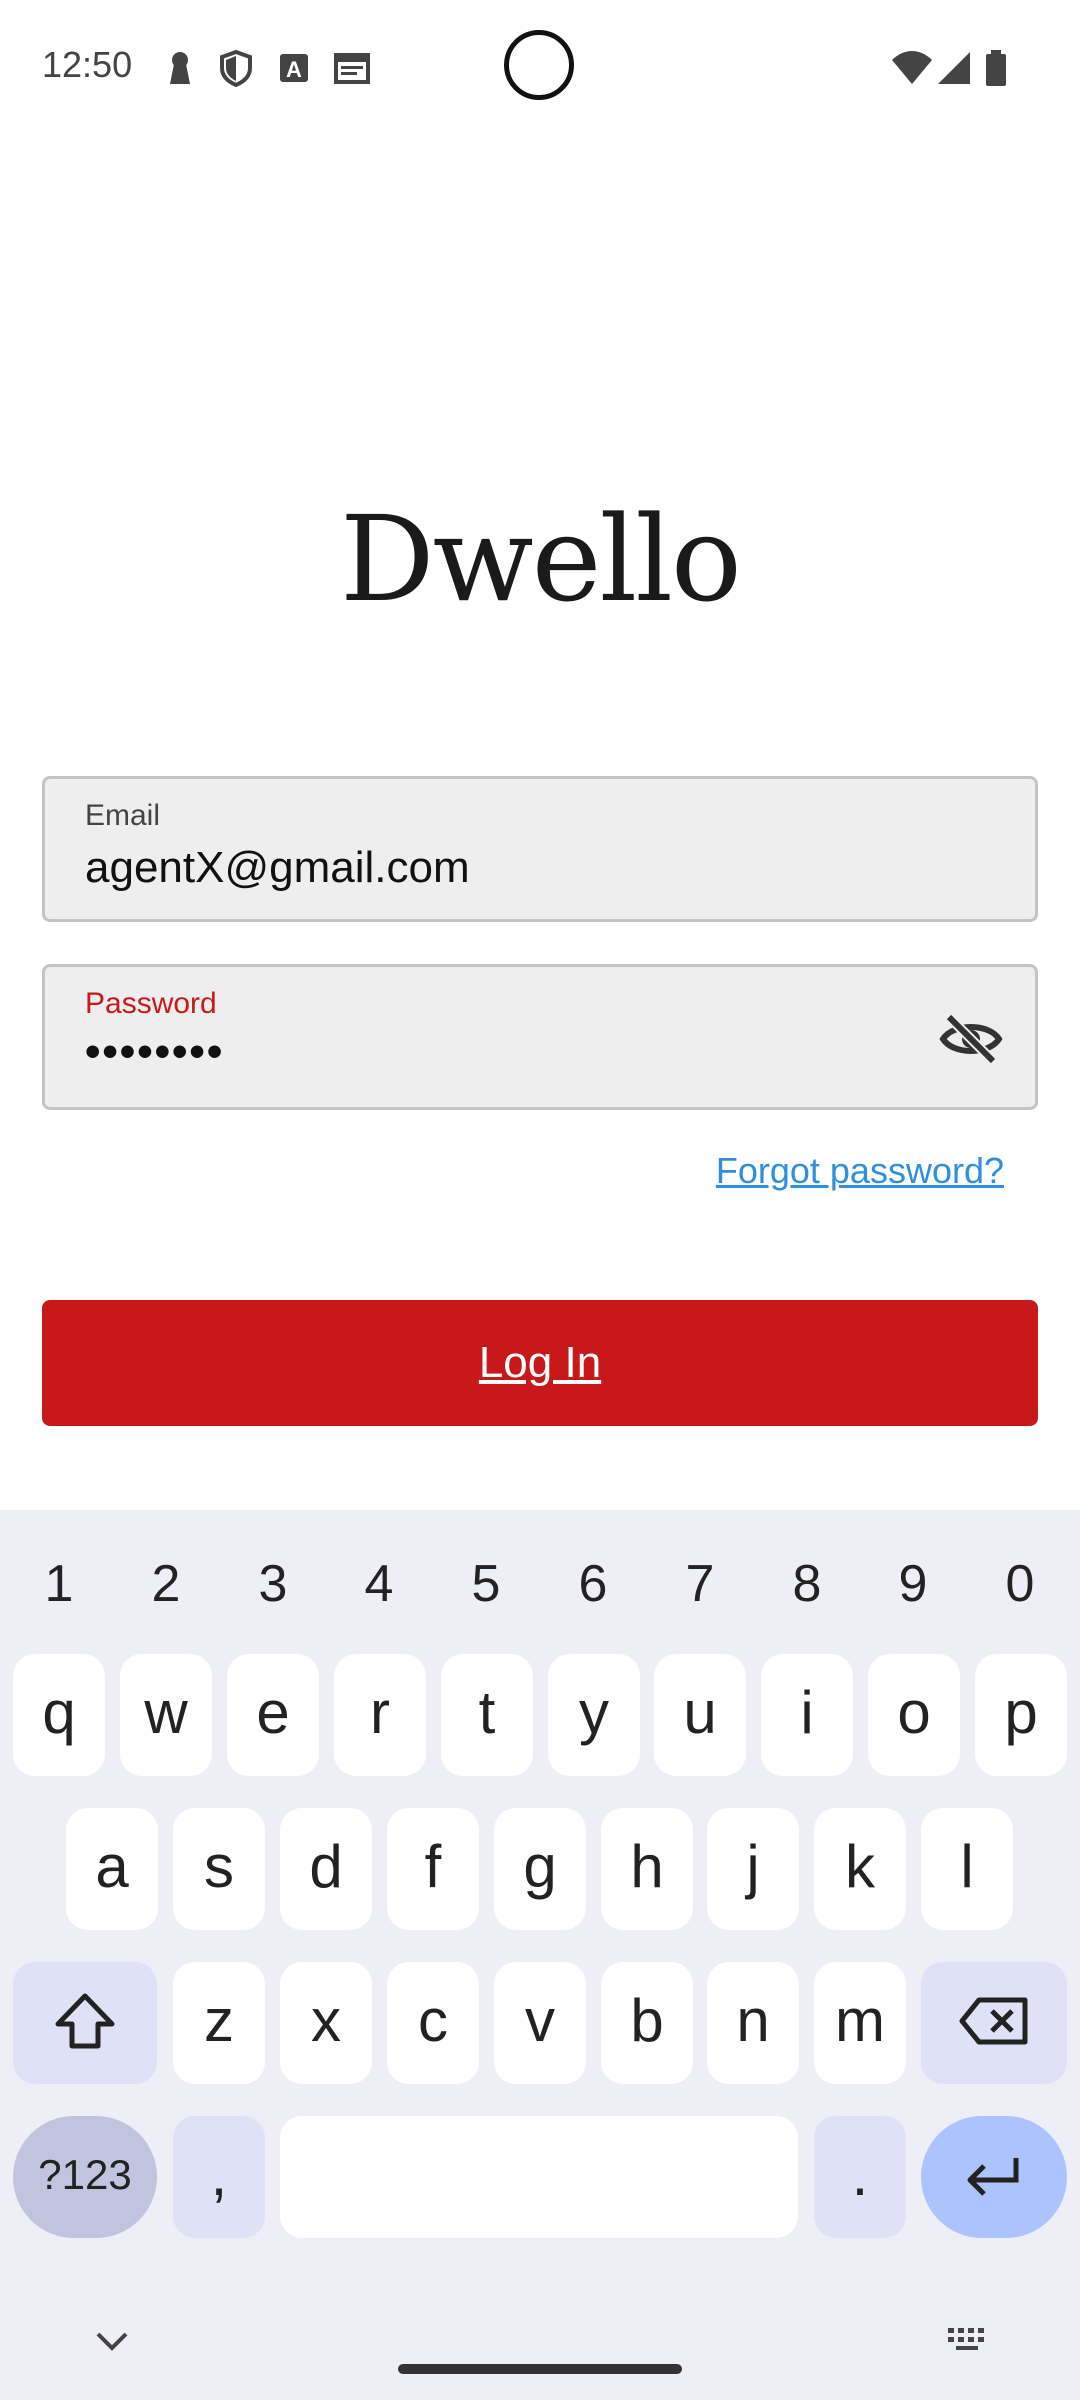 The width and height of the screenshot is (1080, 2400). Describe the element at coordinates (326, 2023) in the screenshot. I see `key-x: x` at that location.